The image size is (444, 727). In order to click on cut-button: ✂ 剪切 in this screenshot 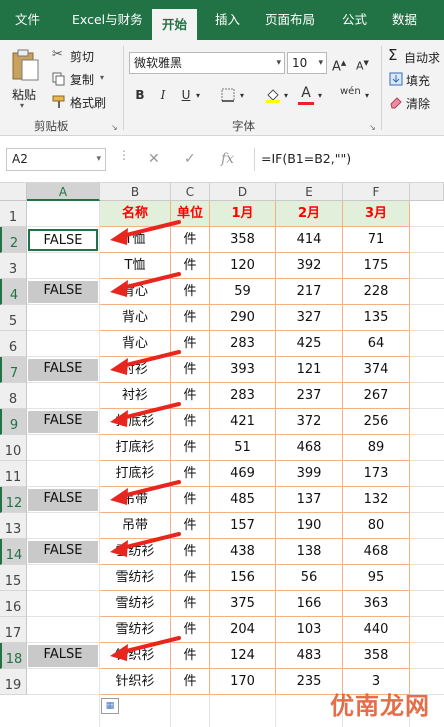, I will do `click(82, 56)`.